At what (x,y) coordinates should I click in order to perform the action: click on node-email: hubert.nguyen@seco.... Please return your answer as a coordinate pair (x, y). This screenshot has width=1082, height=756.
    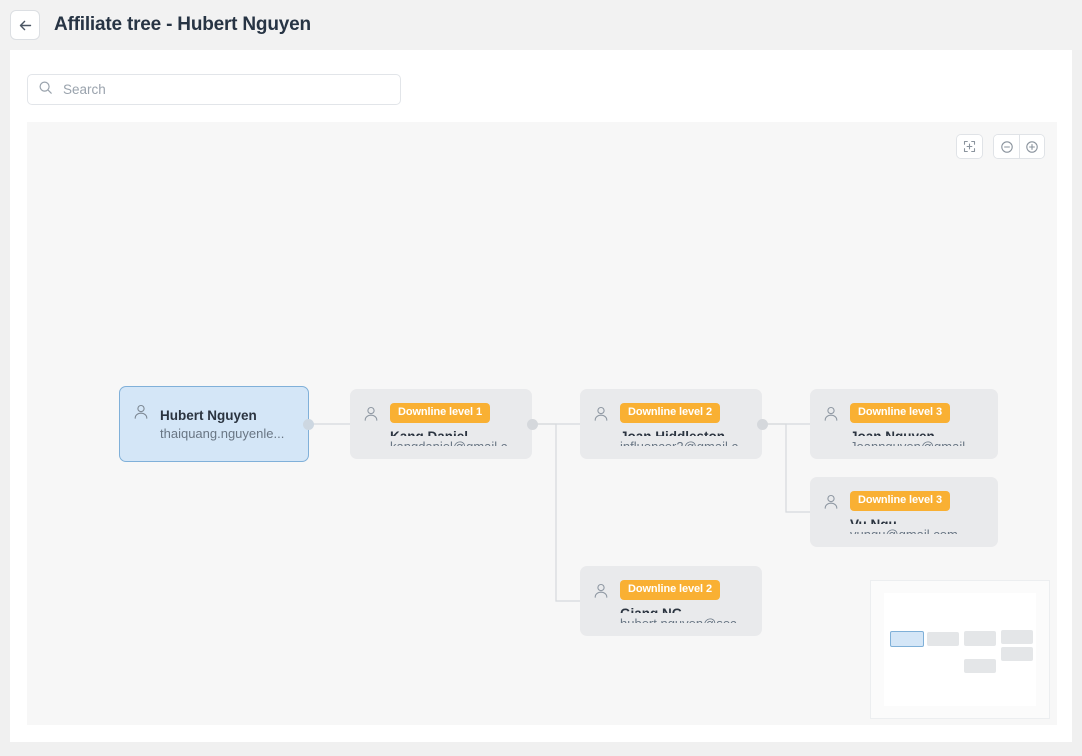
    Looking at the image, I should click on (685, 619).